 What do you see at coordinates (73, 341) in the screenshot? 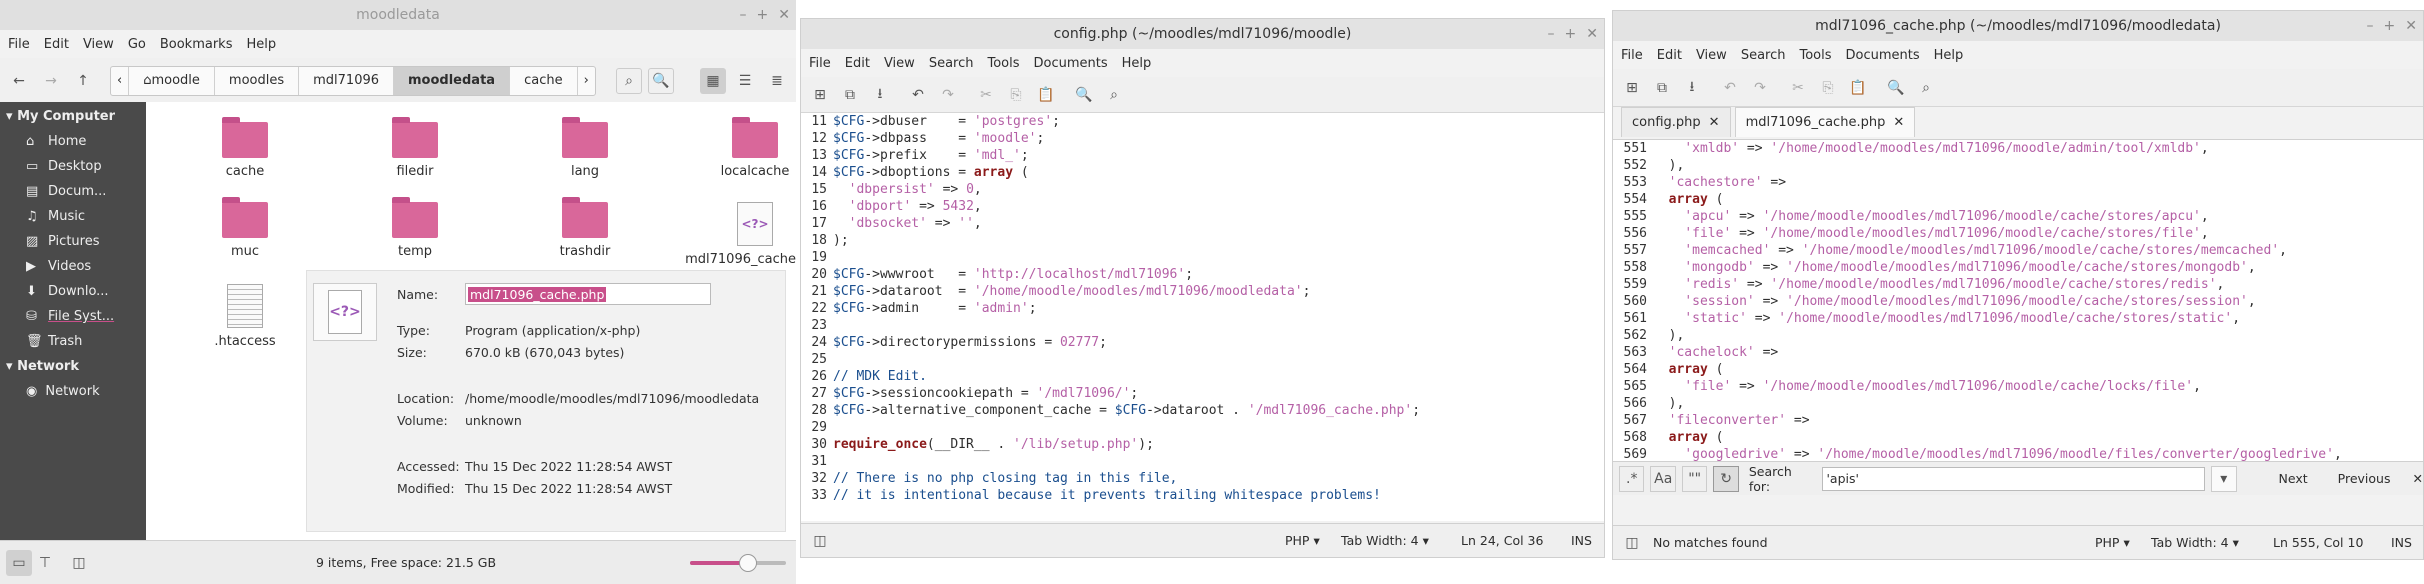
I see `sidebar-item-trash: 🗑 Trash` at bounding box center [73, 341].